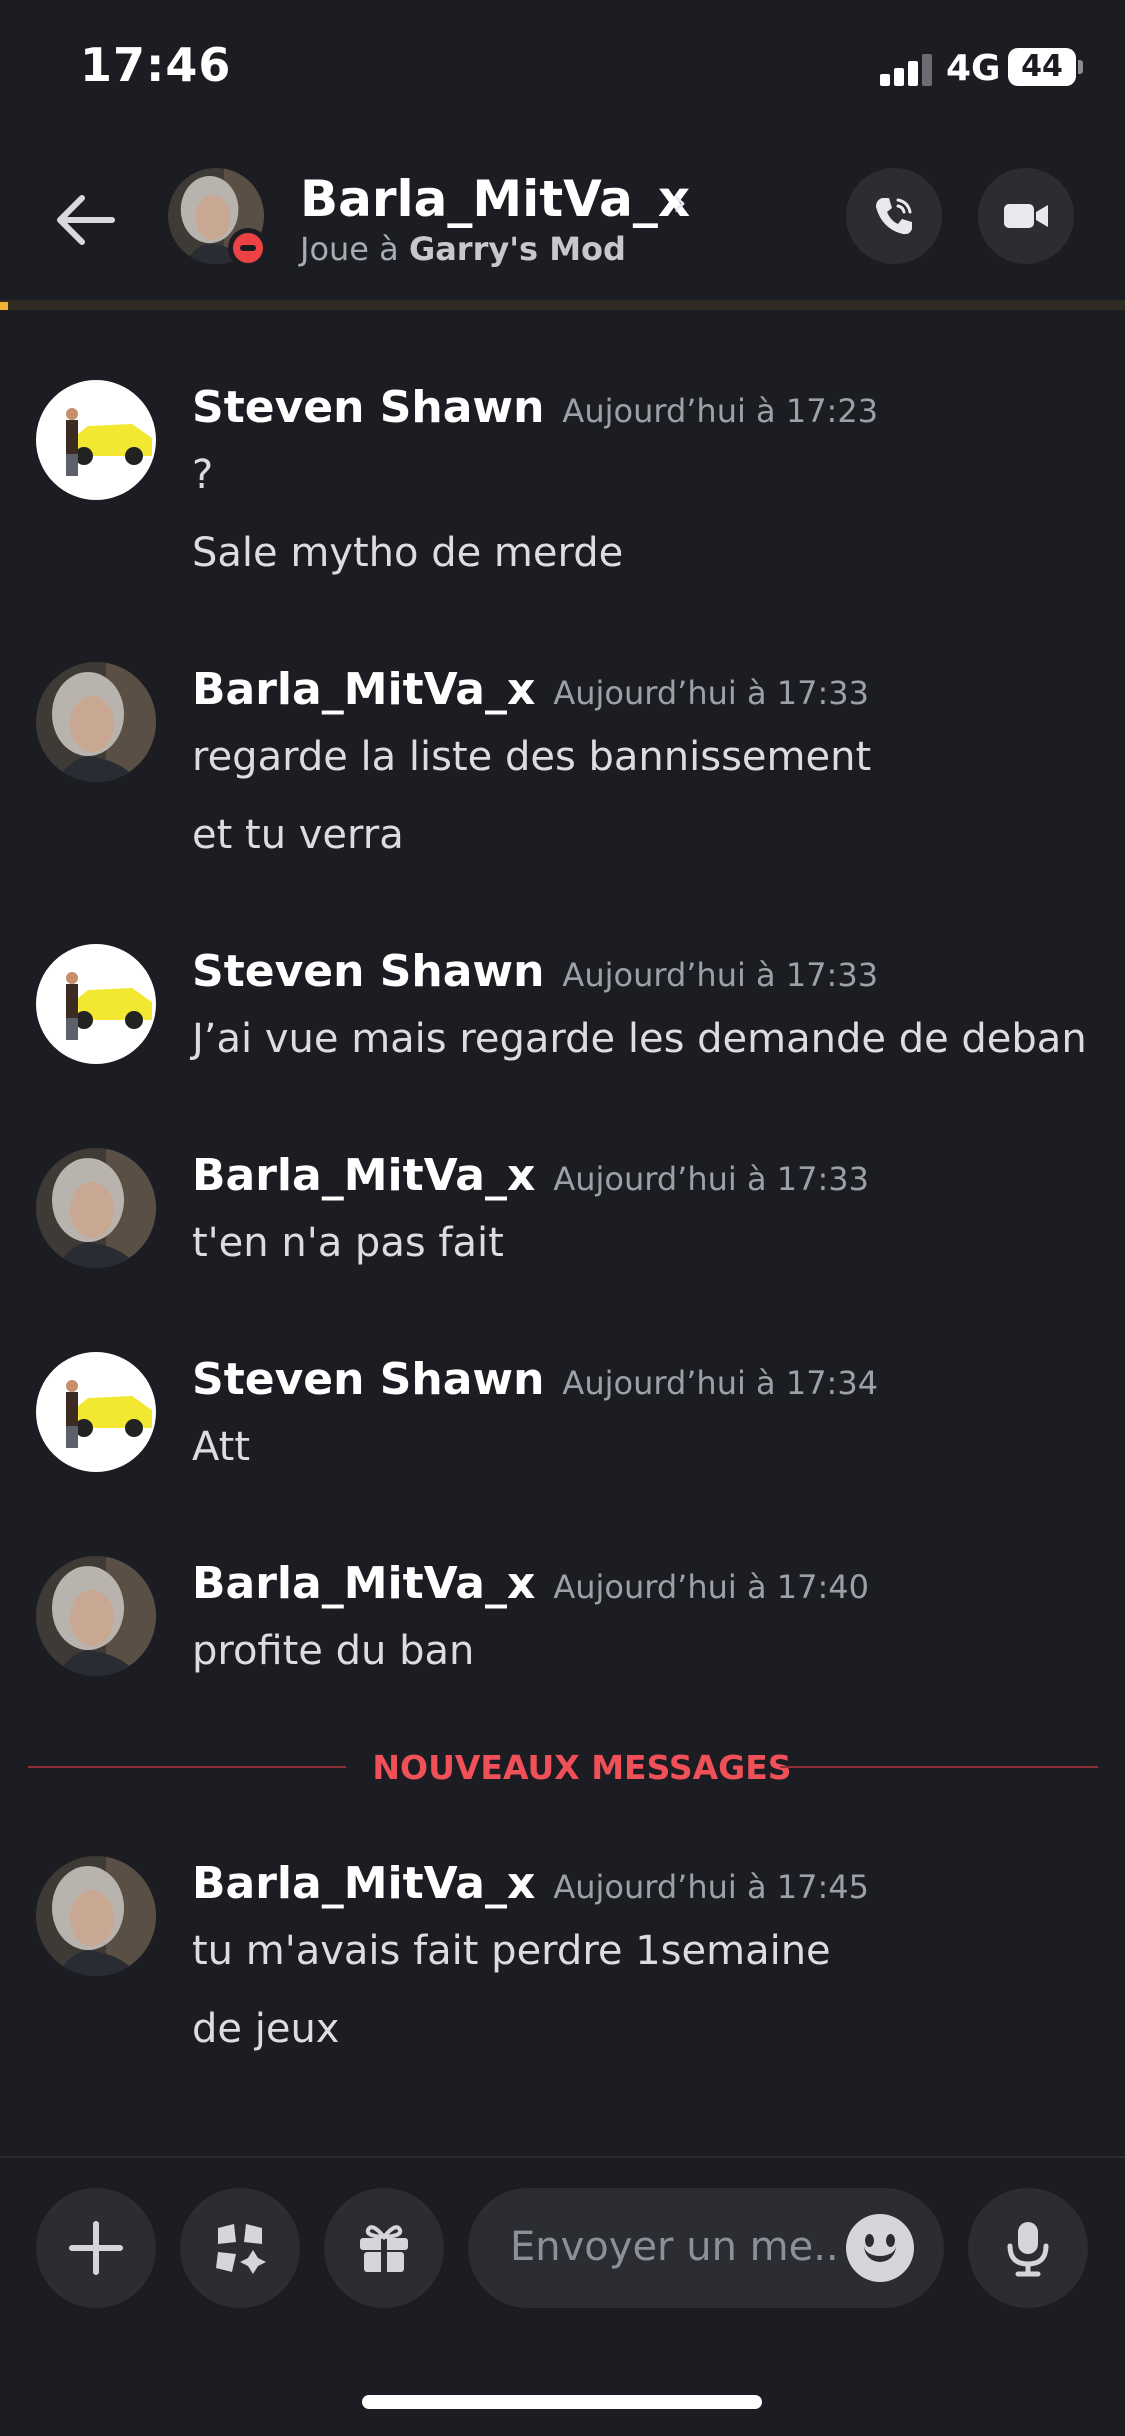 The height and width of the screenshot is (2436, 1125). I want to click on battery-icon: 44, so click(1042, 67).